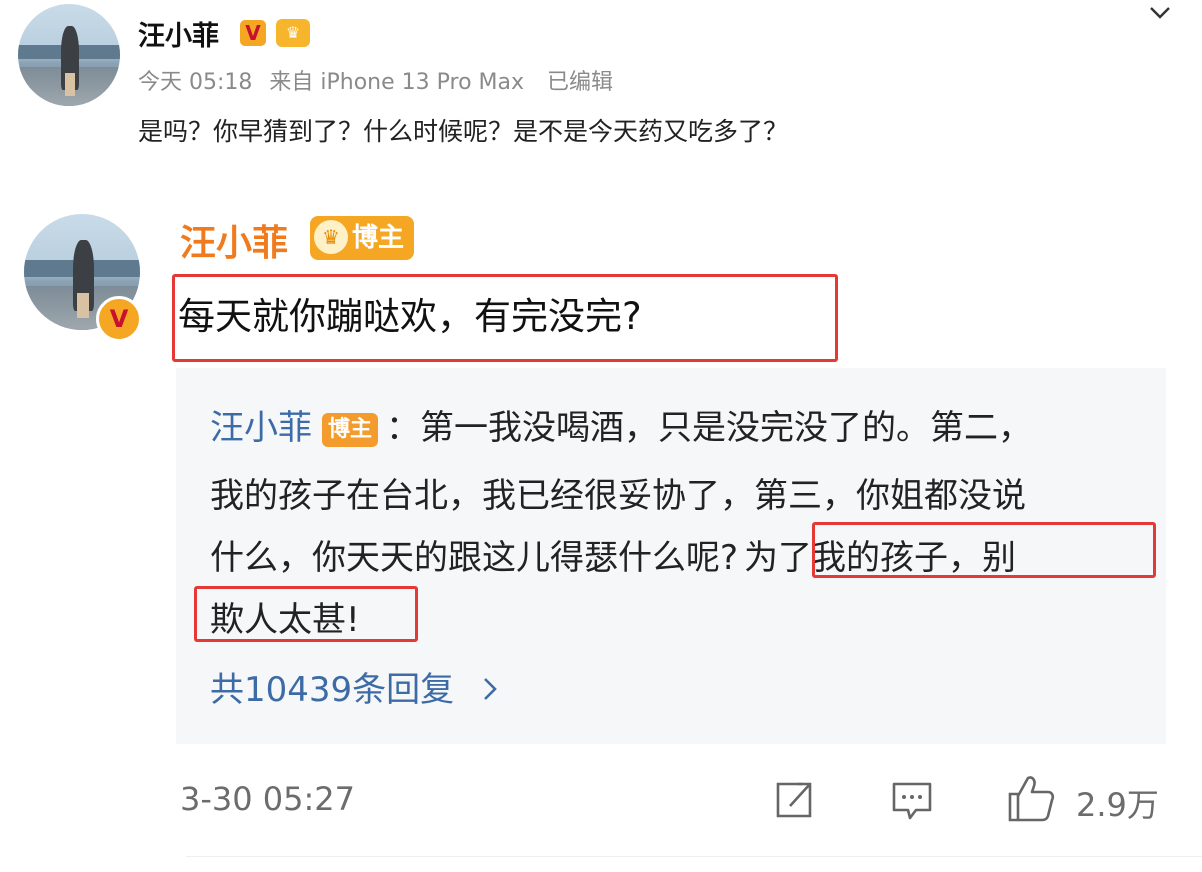 The height and width of the screenshot is (872, 1202). What do you see at coordinates (490, 689) in the screenshot?
I see `chevron-right-icon` at bounding box center [490, 689].